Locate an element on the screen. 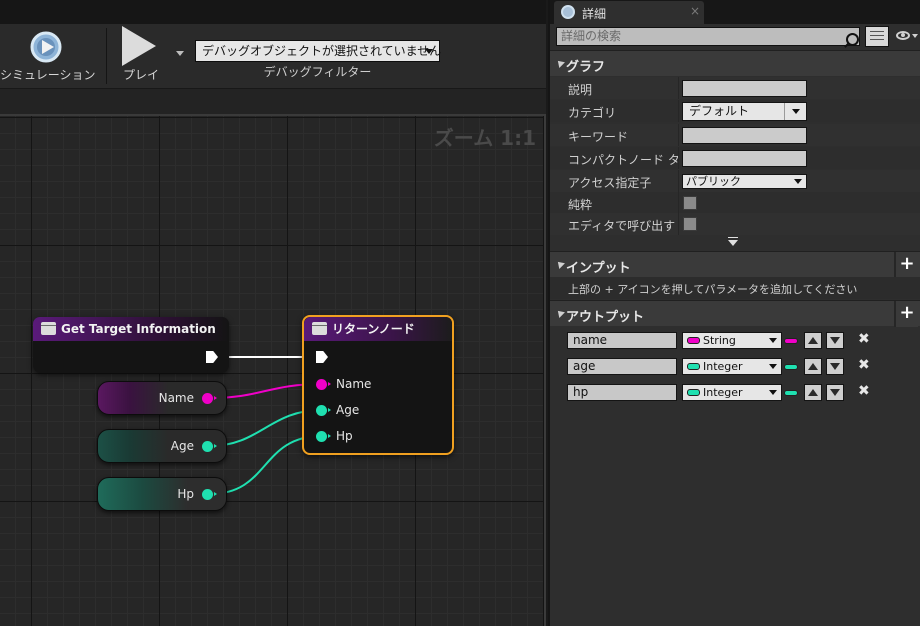 This screenshot has width=920, height=626. function-entry-node: Get Target Information is located at coordinates (131, 345).